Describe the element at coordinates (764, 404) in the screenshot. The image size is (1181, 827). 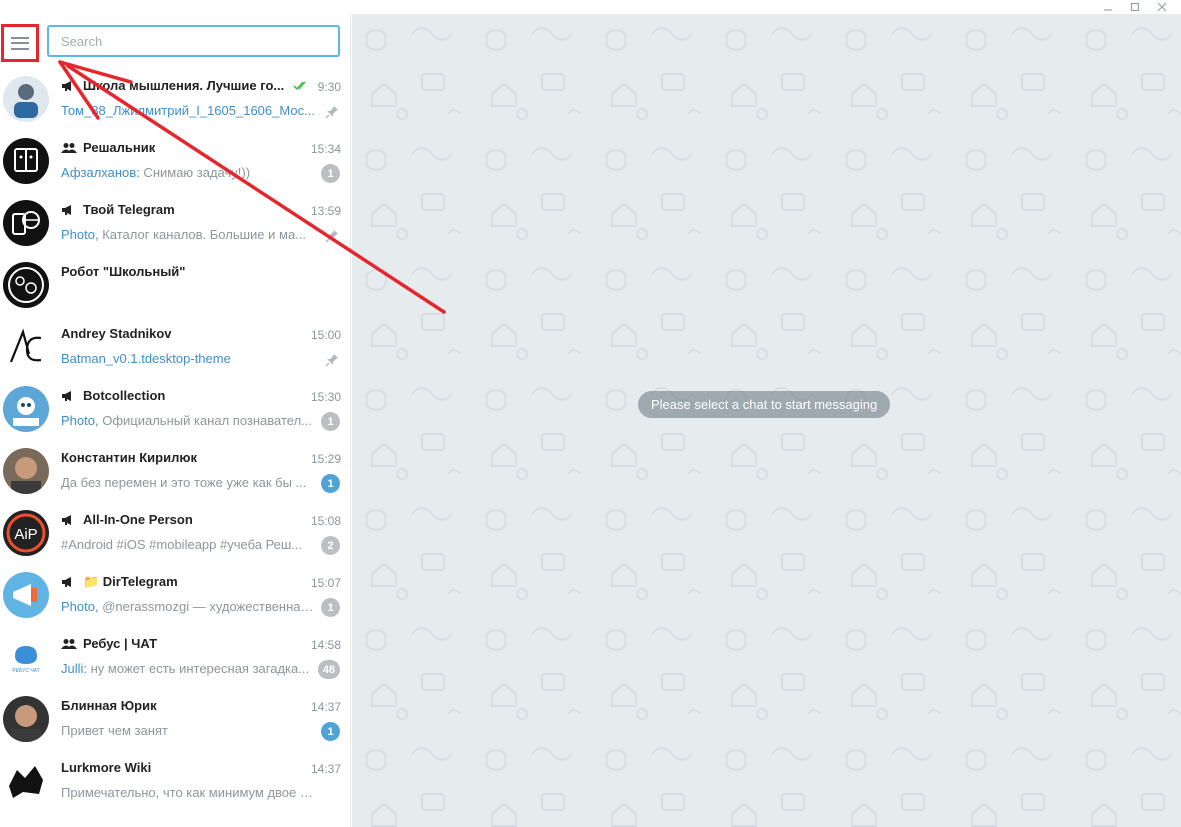
I see `empty-state-message: Please select a chat to start messaging` at that location.